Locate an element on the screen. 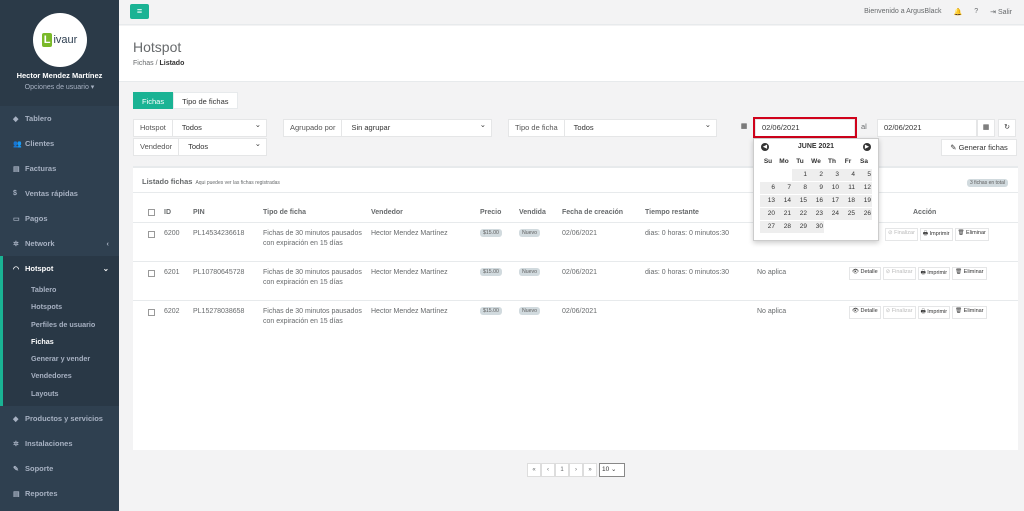 This screenshot has height=511, width=1024. sub-item-perfiles: Perfiles de usuario is located at coordinates (61, 324).